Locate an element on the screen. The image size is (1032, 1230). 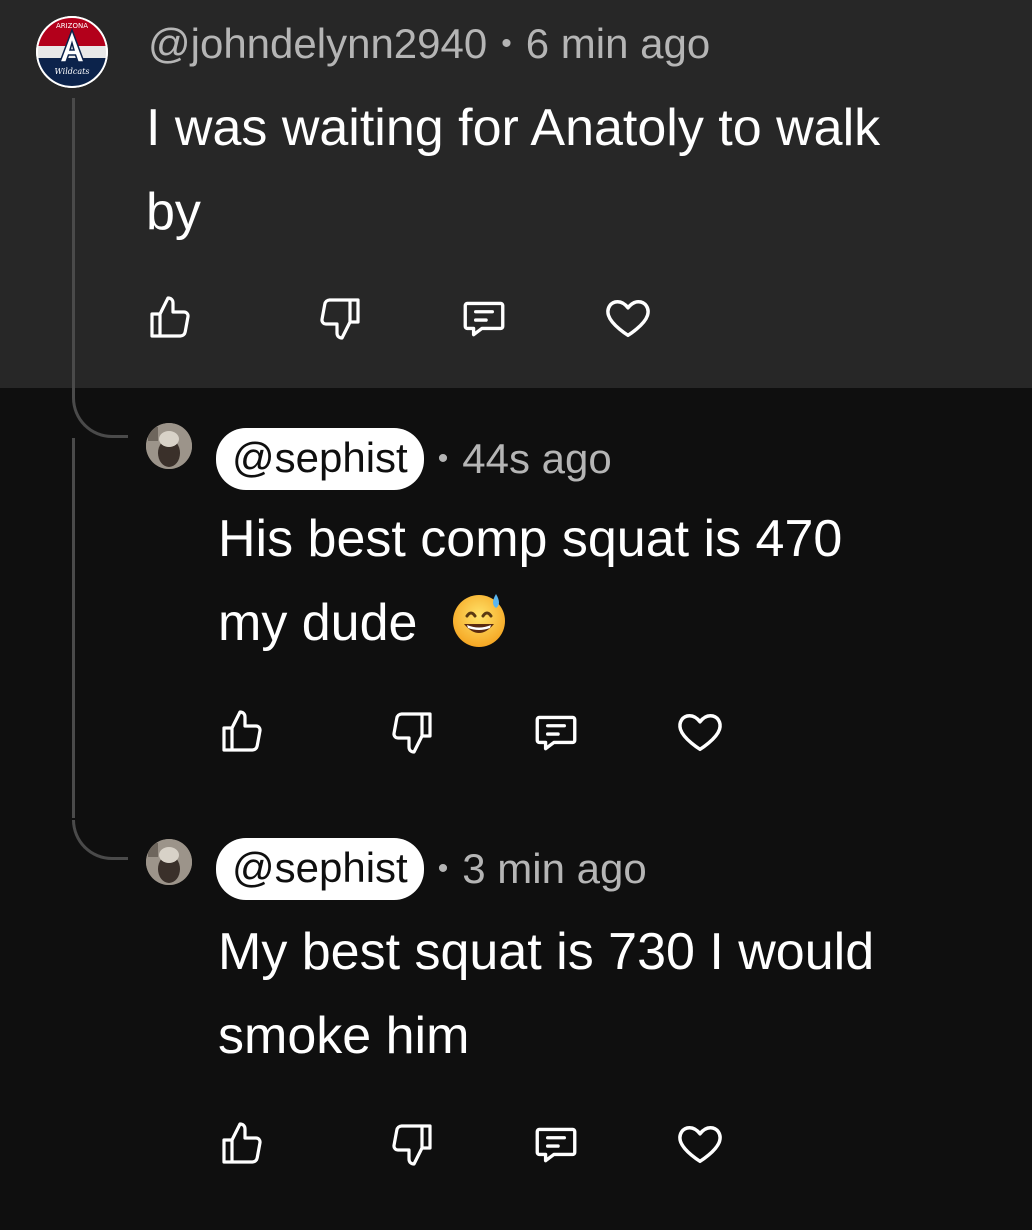
arizona-logo-icon: ARIZONA Wildcats is located at coordinates (72, 52).